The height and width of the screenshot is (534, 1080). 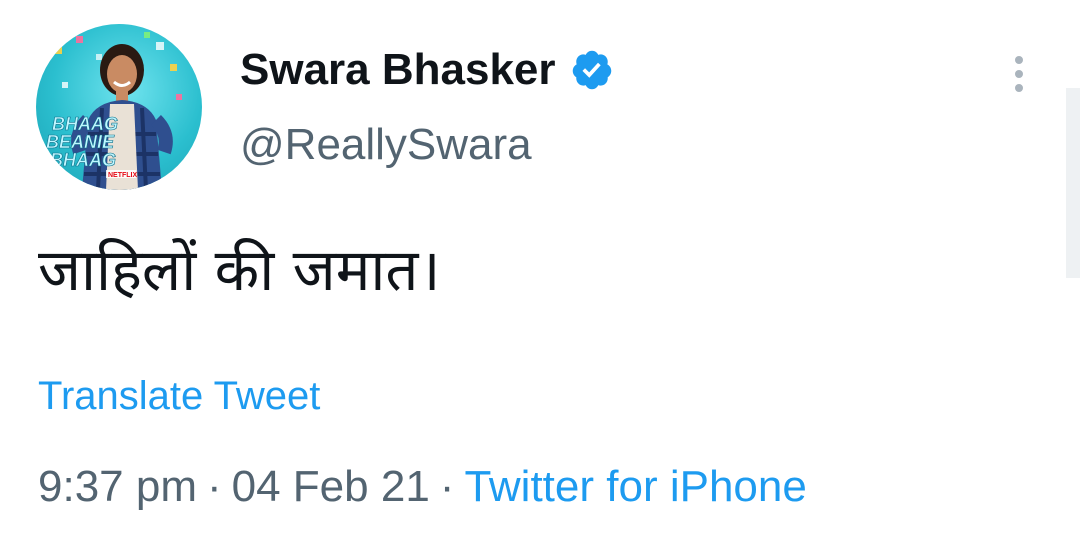 I want to click on tweet-meta: 9:37 pm · 04 Feb 21 · Twitter for iPhone, so click(x=422, y=487).